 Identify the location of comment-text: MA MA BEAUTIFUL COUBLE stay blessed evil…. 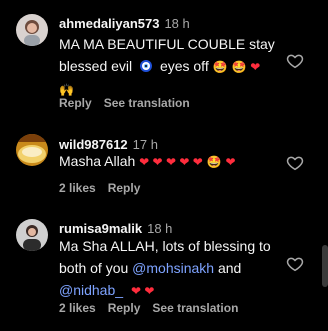
(169, 67).